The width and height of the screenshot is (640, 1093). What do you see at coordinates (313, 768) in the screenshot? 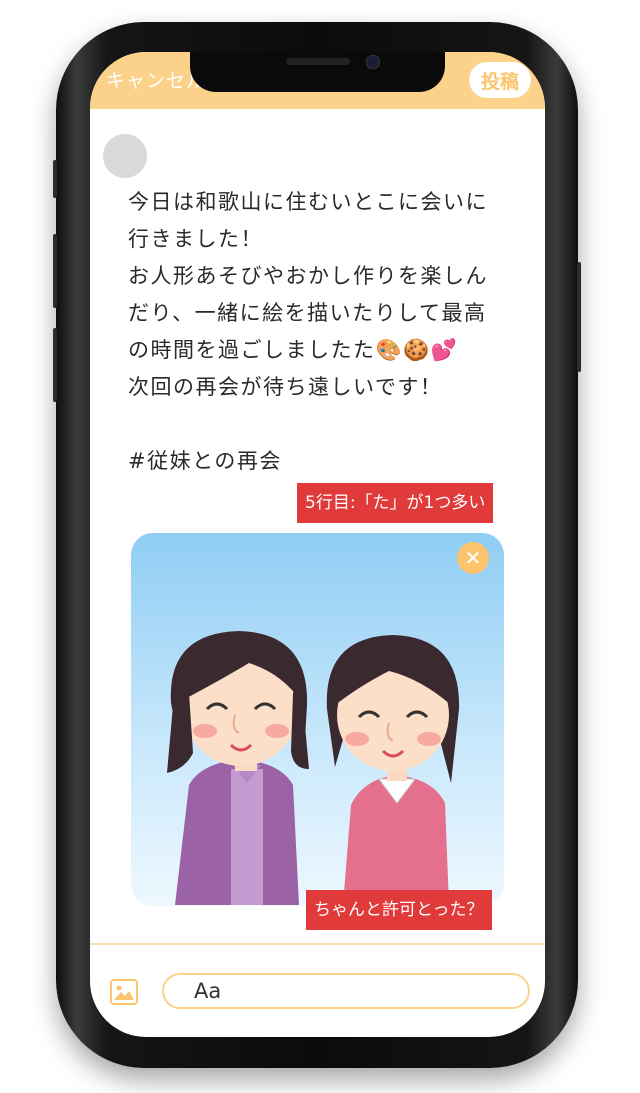
I see `cousins-illustration` at bounding box center [313, 768].